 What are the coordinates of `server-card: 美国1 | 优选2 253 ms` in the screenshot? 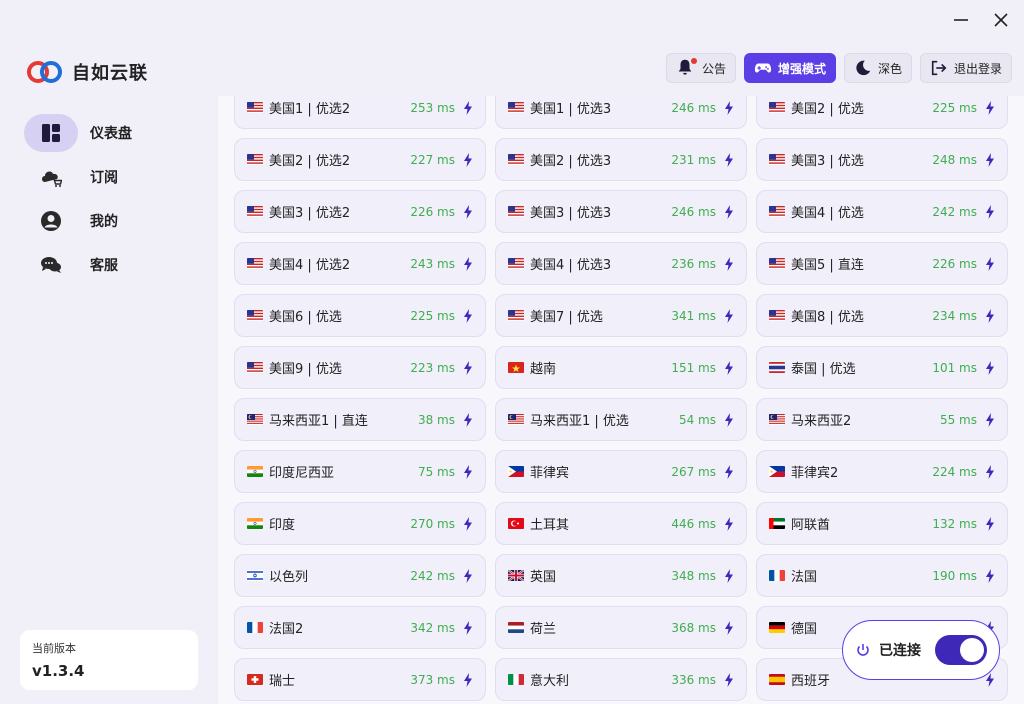 It's located at (360, 112).